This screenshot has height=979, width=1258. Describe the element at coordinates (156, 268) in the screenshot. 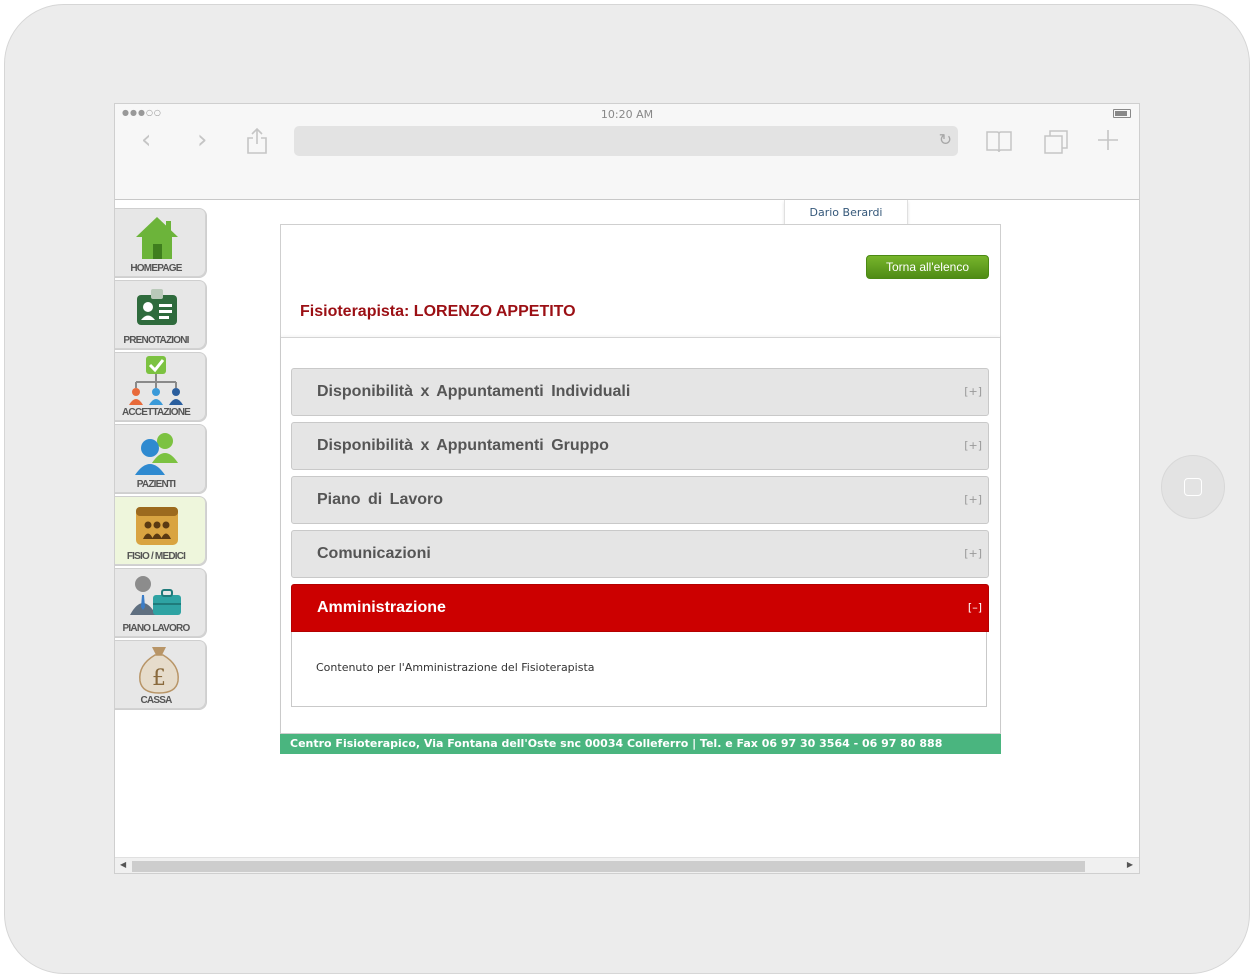

I see `nav-label: HOMEPAGE` at that location.